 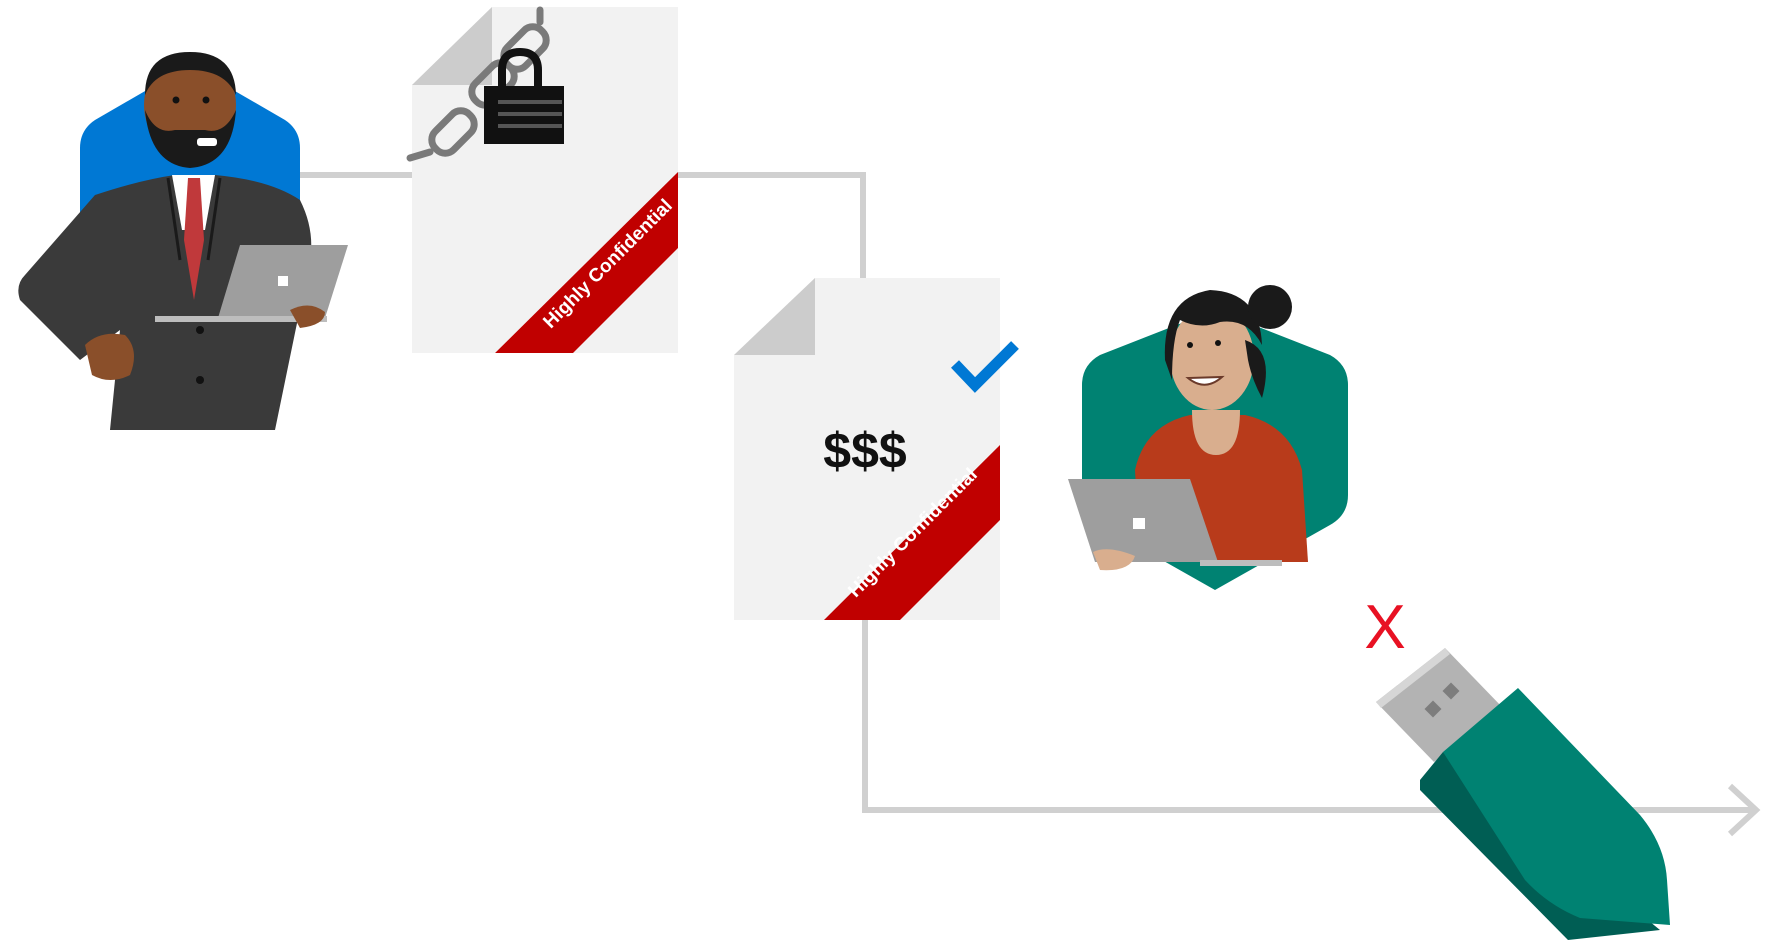 What do you see at coordinates (183, 241) in the screenshot?
I see `sender-person` at bounding box center [183, 241].